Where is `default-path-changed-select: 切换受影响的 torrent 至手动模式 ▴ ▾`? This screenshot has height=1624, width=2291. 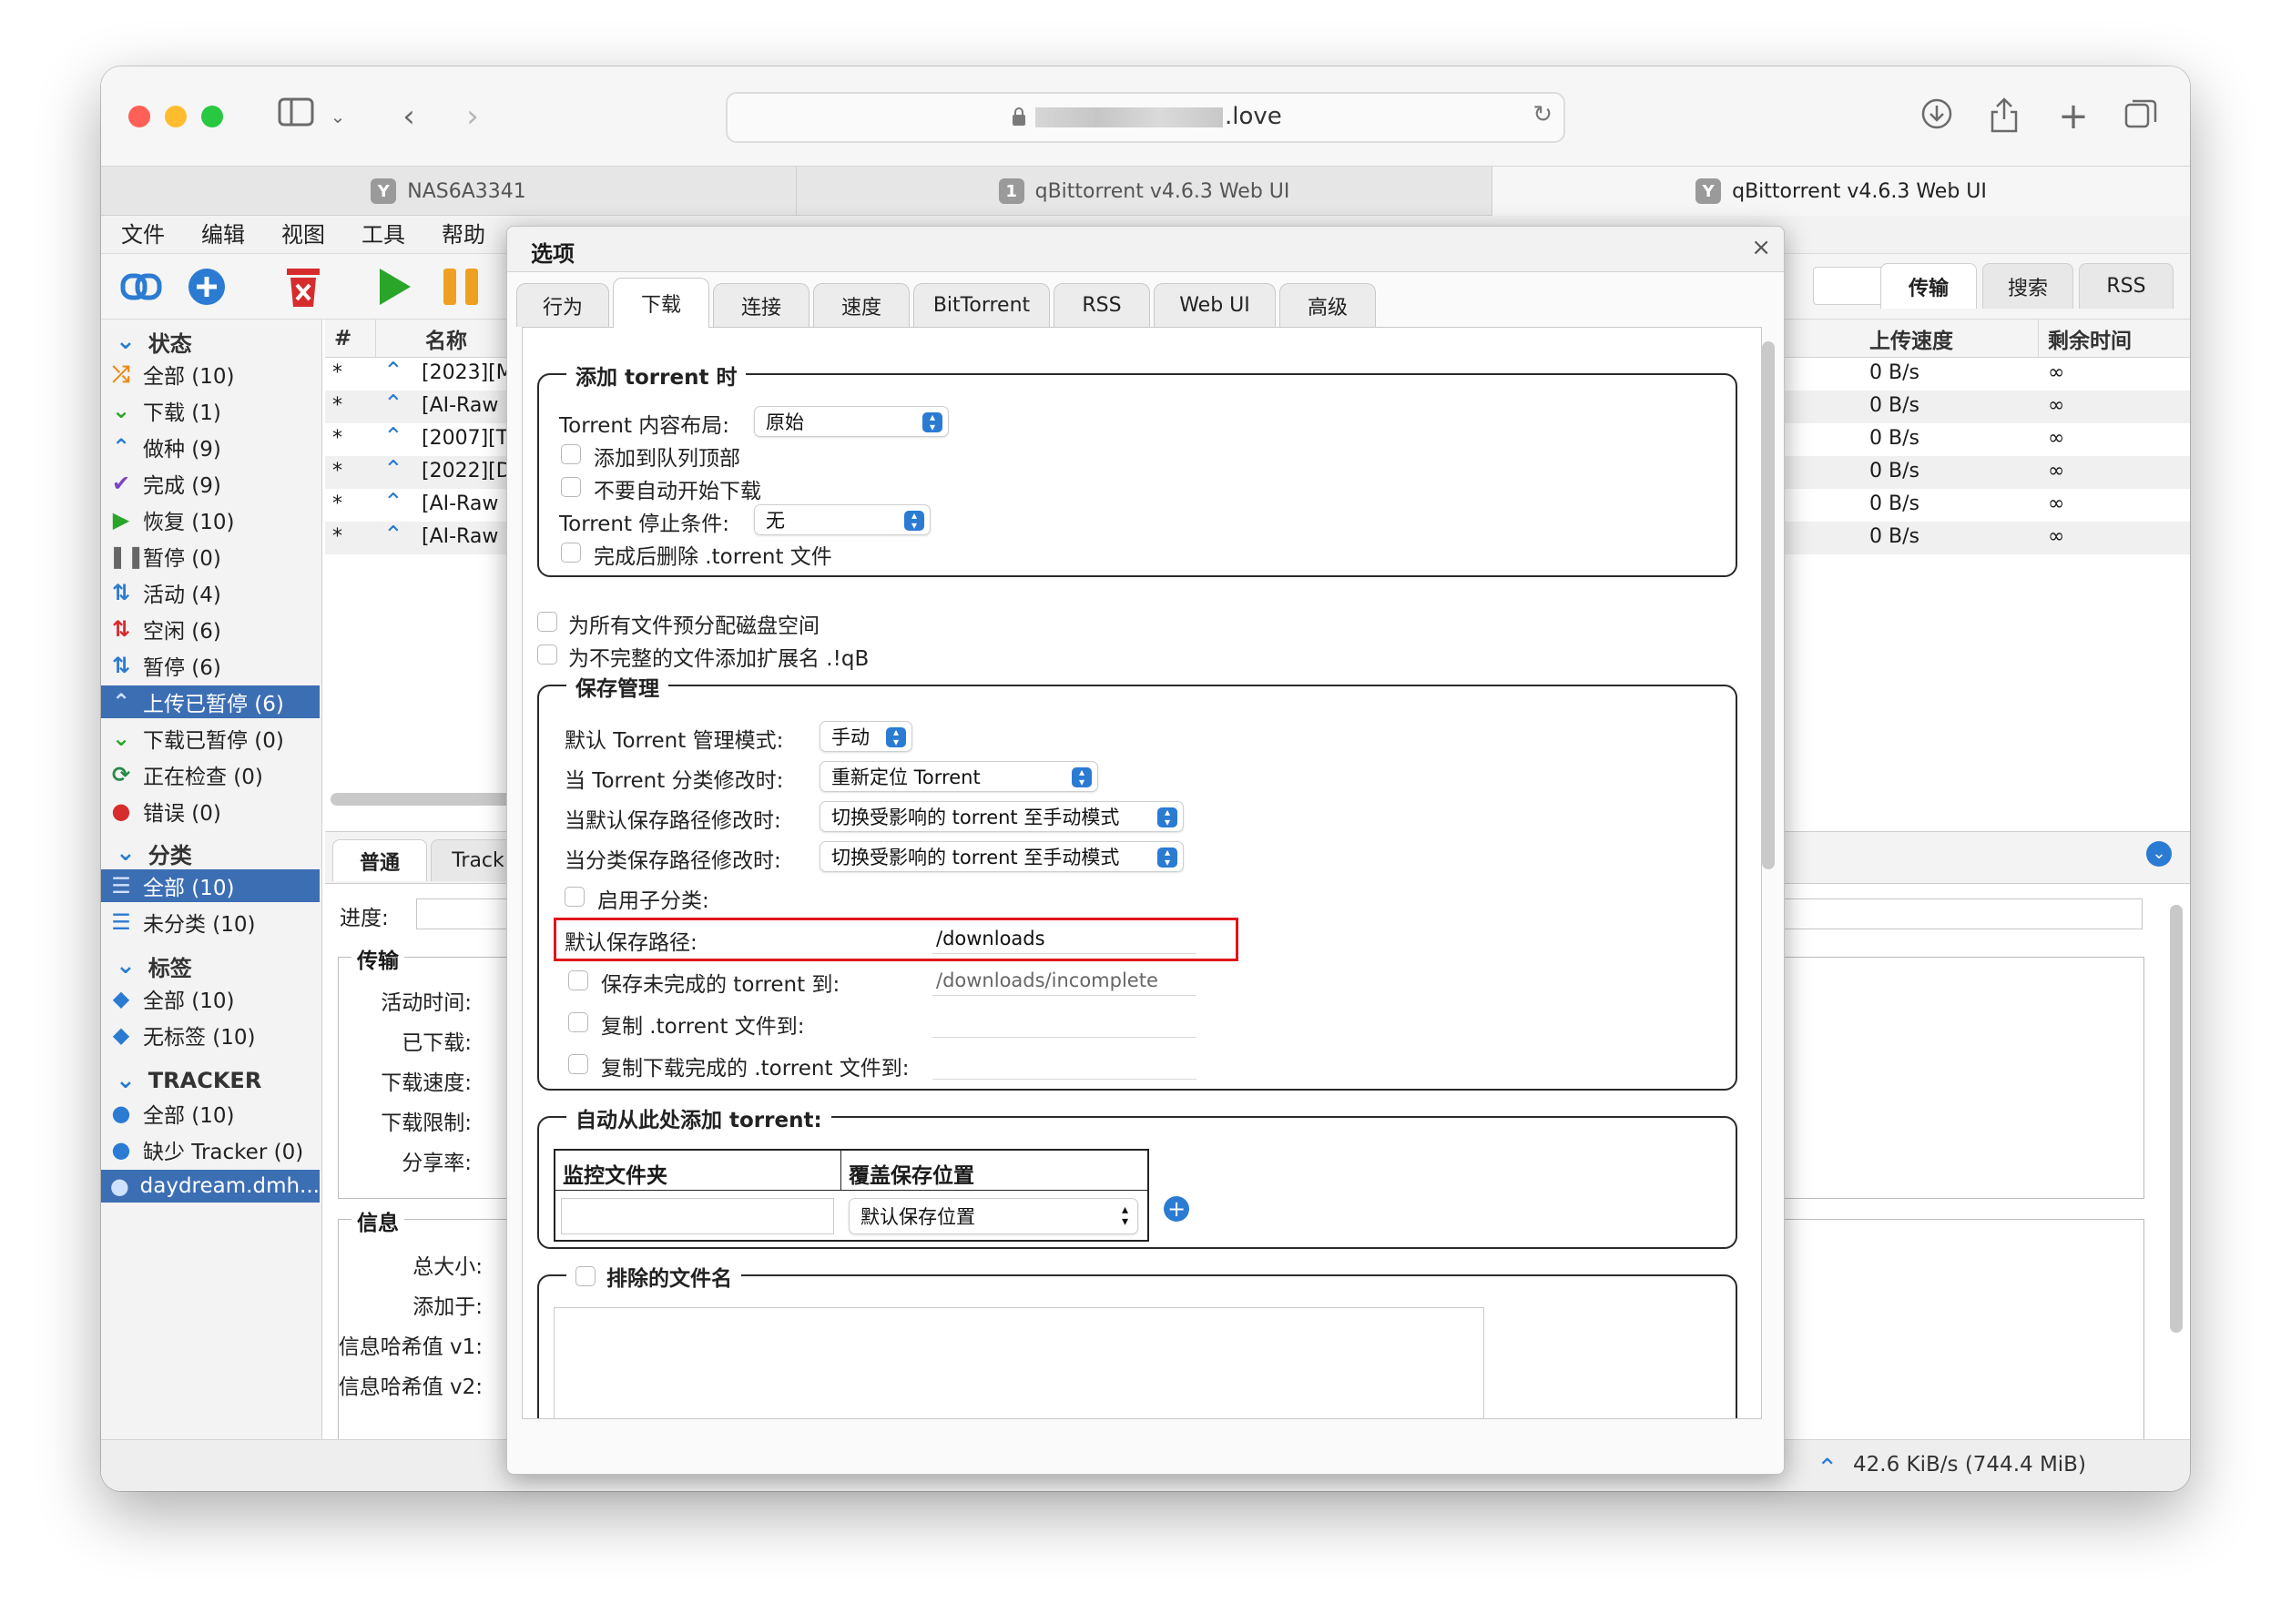 default-path-changed-select: 切换受影响的 torrent 至手动模式 ▴ ▾ is located at coordinates (1002, 816).